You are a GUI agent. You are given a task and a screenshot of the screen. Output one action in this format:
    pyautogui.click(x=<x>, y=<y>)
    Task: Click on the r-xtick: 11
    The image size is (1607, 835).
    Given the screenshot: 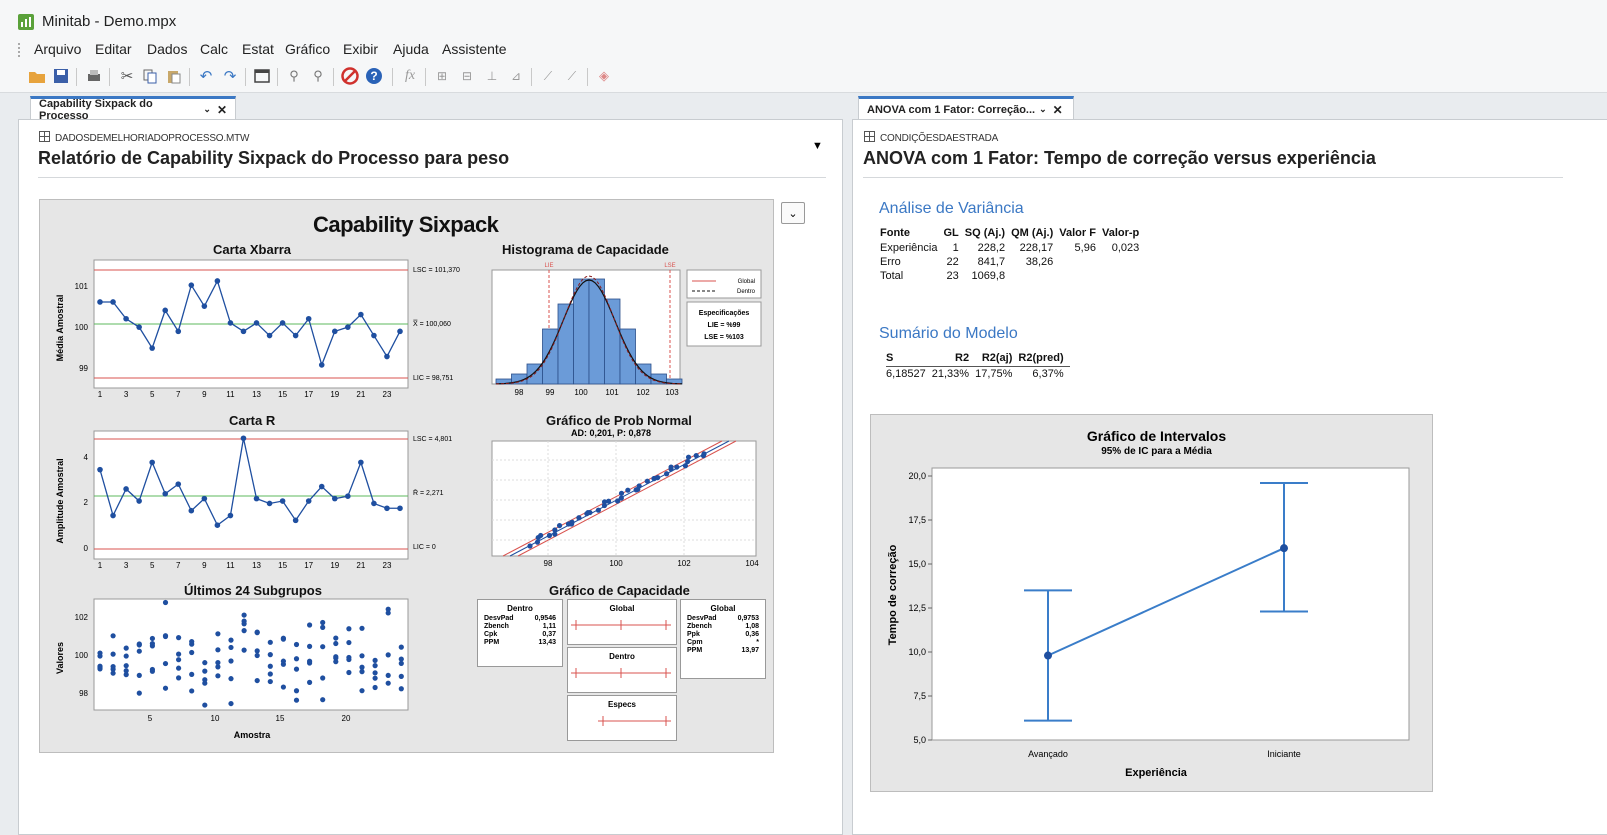 What is the action you would take?
    pyautogui.click(x=230, y=565)
    